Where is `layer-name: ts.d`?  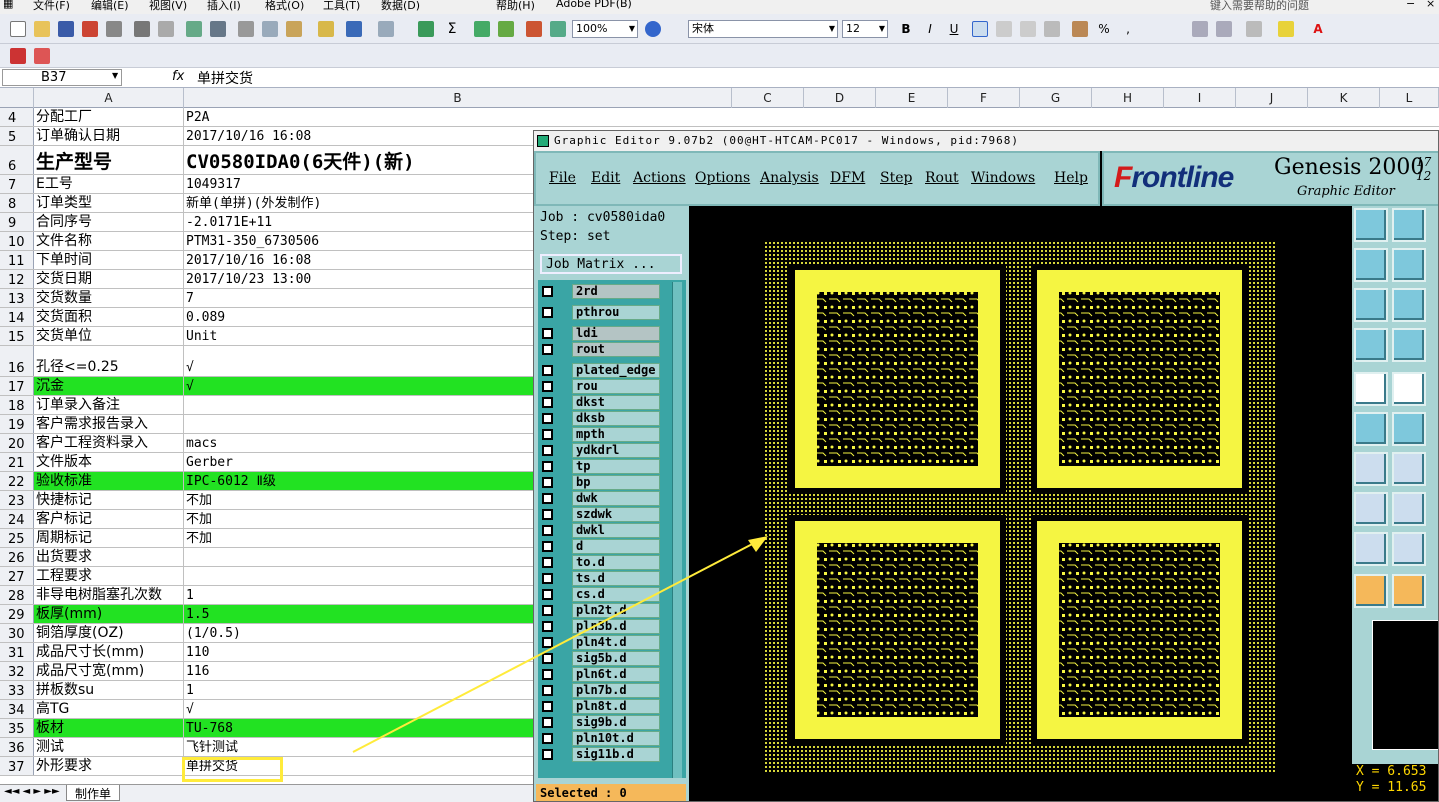
layer-name: ts.d is located at coordinates (616, 578).